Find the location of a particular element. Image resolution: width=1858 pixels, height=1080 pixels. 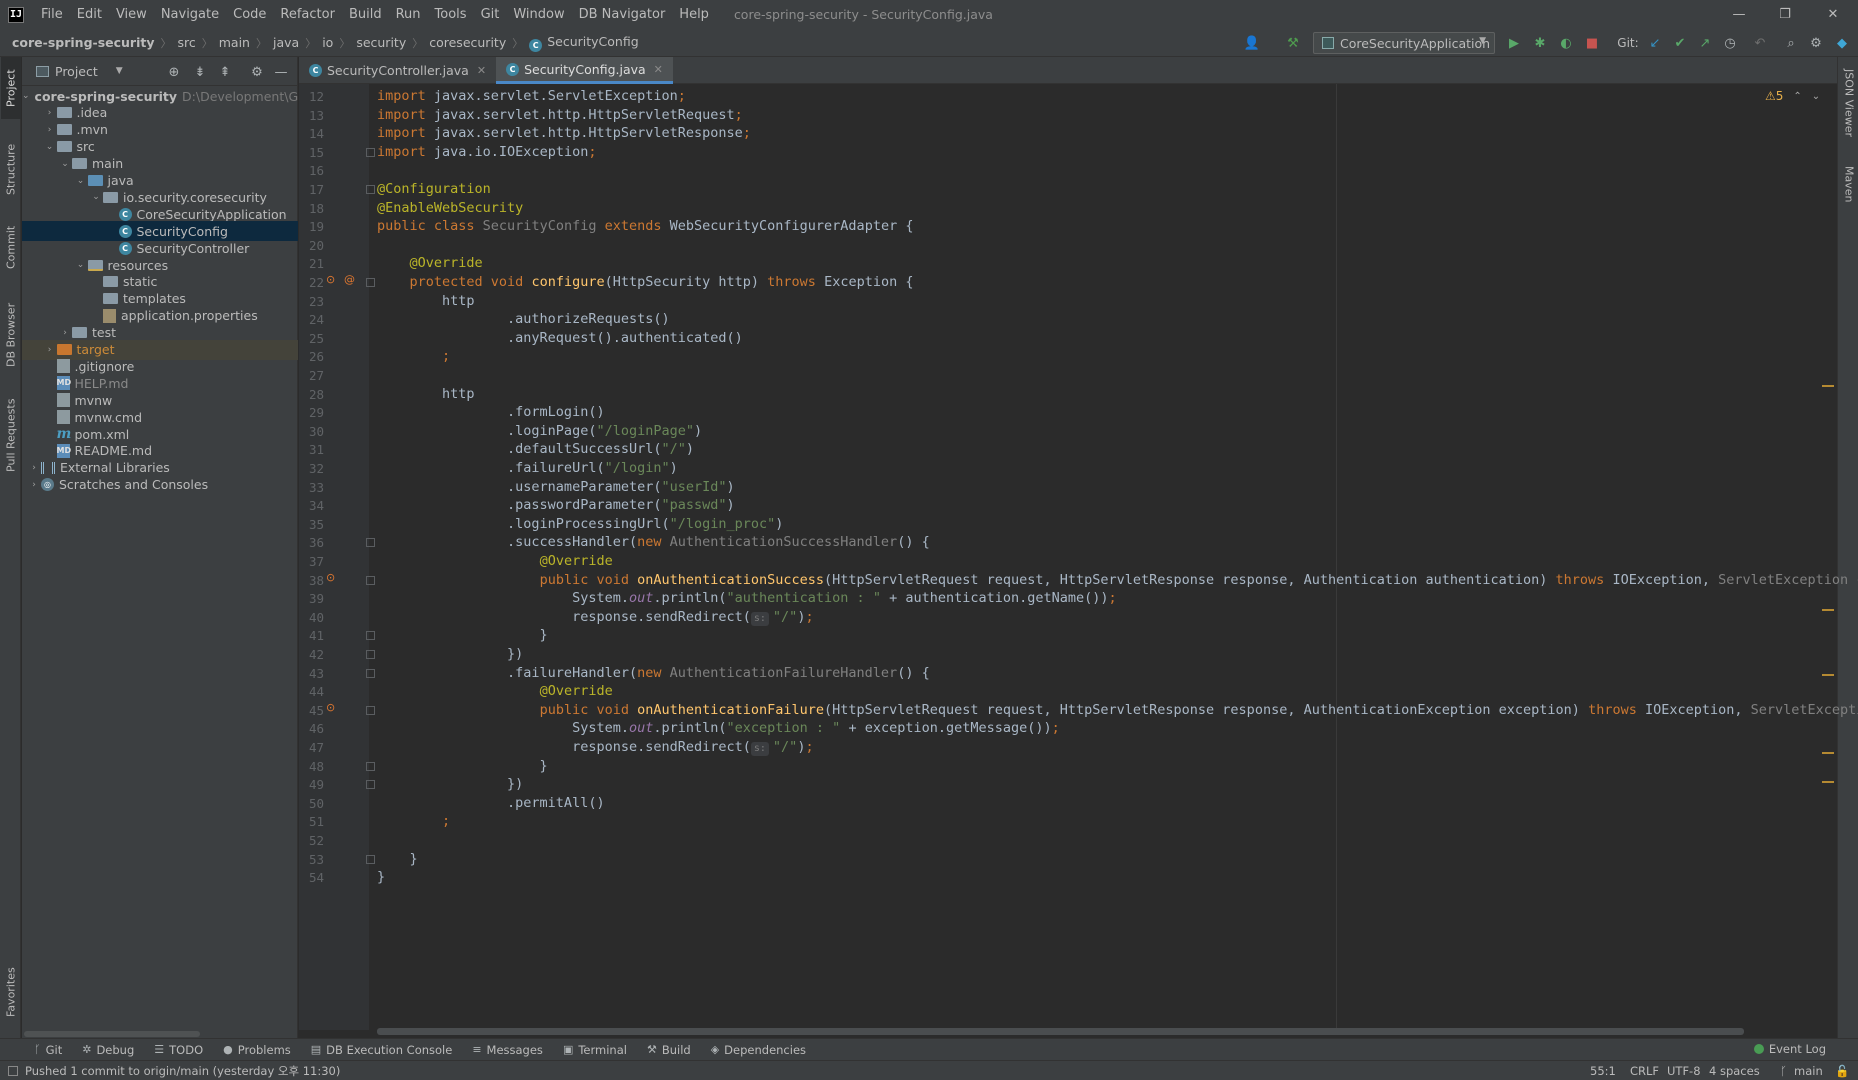

stop-icon: ■ is located at coordinates (1592, 43).